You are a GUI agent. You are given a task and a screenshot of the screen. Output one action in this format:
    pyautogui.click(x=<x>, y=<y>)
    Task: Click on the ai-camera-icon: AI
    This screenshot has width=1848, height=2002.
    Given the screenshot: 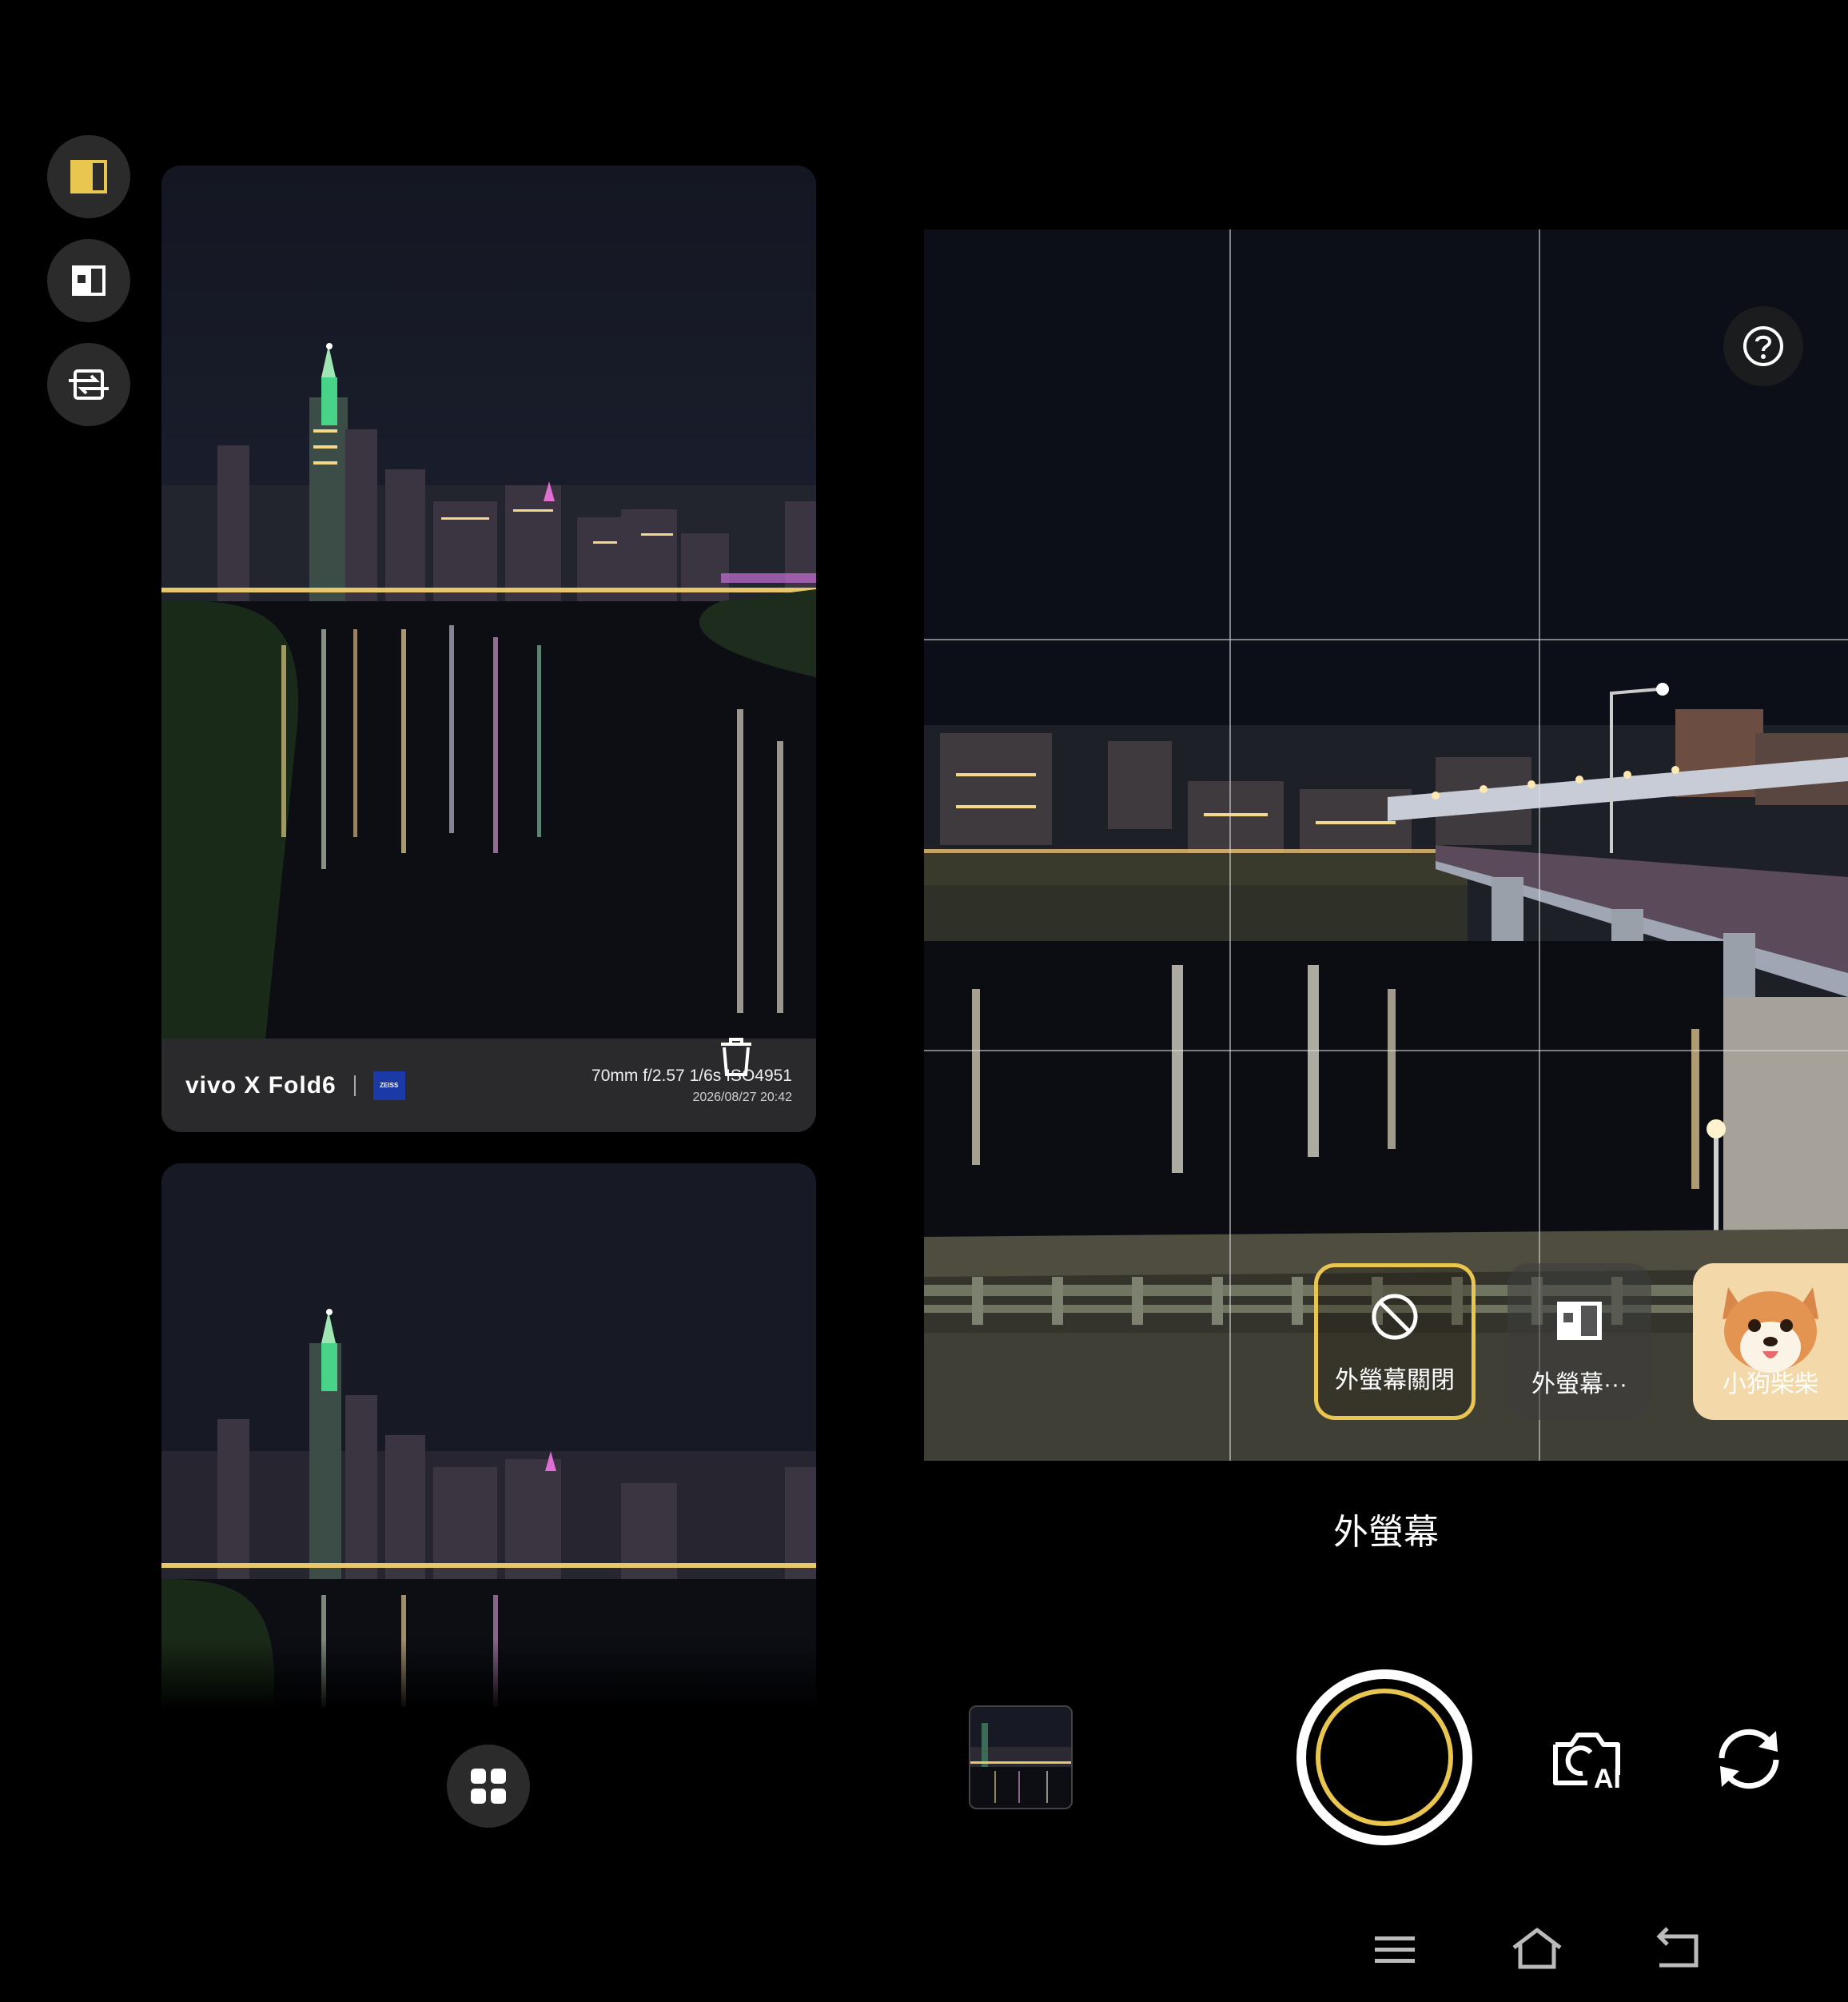 What is the action you would take?
    pyautogui.click(x=1591, y=1759)
    